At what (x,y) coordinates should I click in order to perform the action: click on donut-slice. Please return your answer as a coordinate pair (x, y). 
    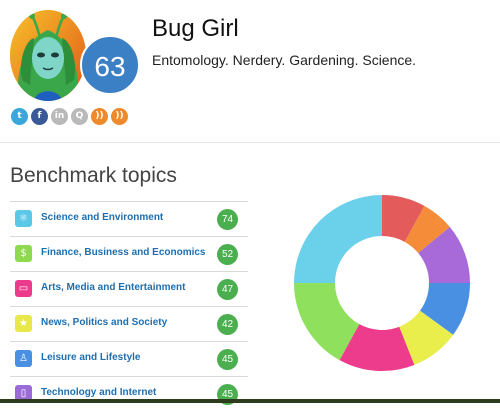
    Looking at the image, I should click on (338, 239).